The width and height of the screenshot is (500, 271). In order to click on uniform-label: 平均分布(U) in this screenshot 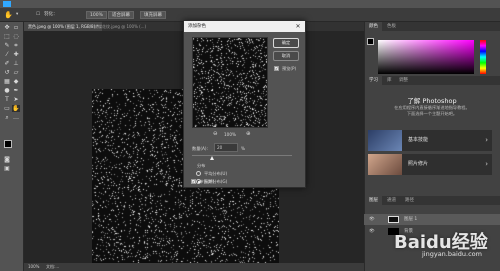, I will do `click(216, 173)`.